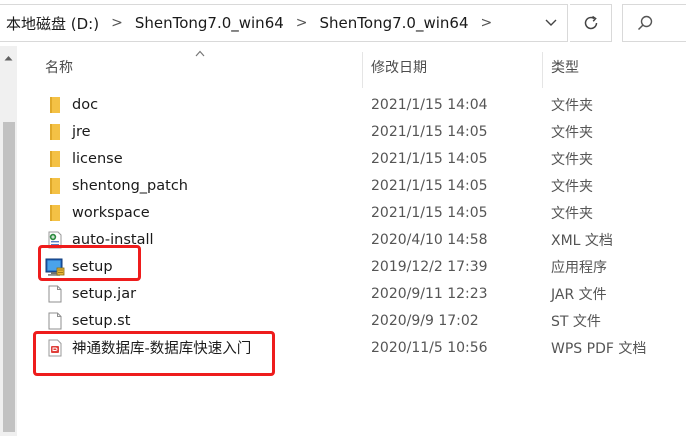 The height and width of the screenshot is (436, 686). What do you see at coordinates (425, 320) in the screenshot?
I see `file-date: 2020/9/9 17:02` at bounding box center [425, 320].